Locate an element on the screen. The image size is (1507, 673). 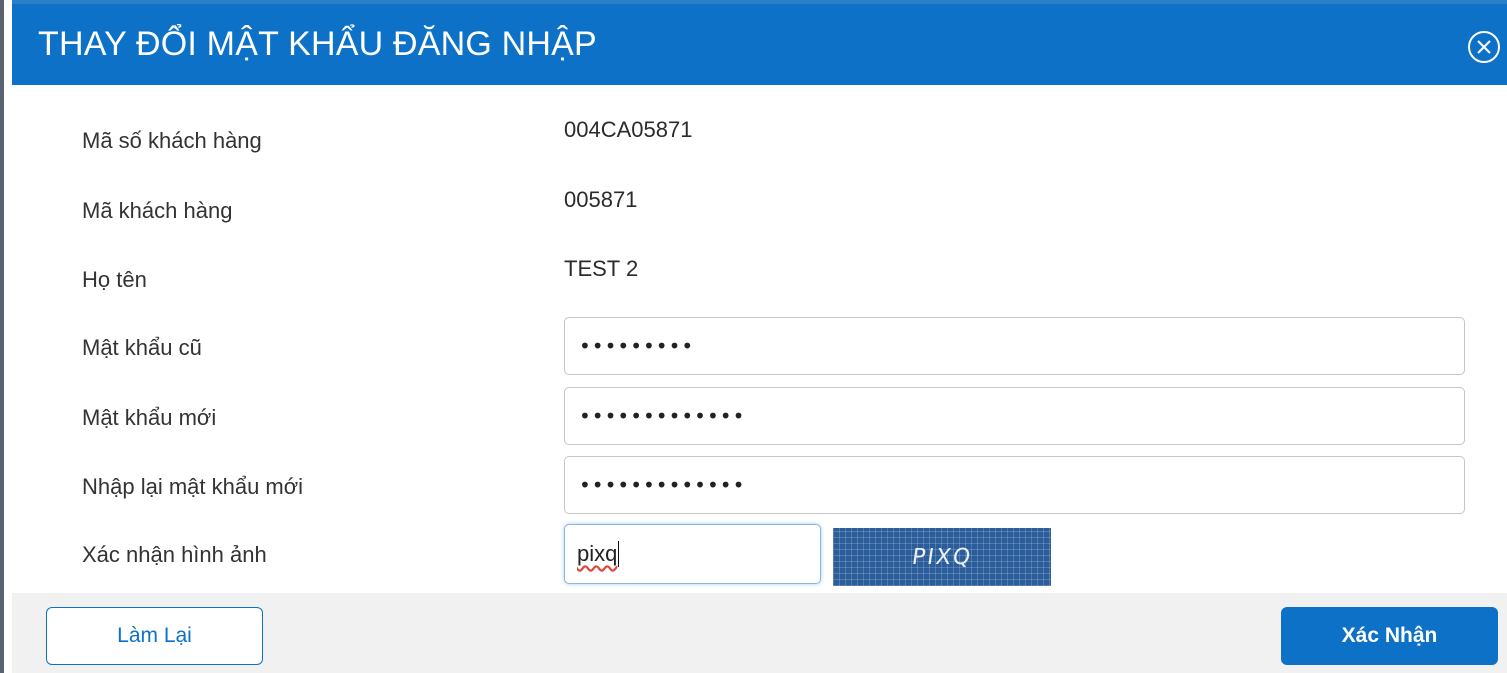
customer-number-value: 004CA05871 is located at coordinates (628, 129).